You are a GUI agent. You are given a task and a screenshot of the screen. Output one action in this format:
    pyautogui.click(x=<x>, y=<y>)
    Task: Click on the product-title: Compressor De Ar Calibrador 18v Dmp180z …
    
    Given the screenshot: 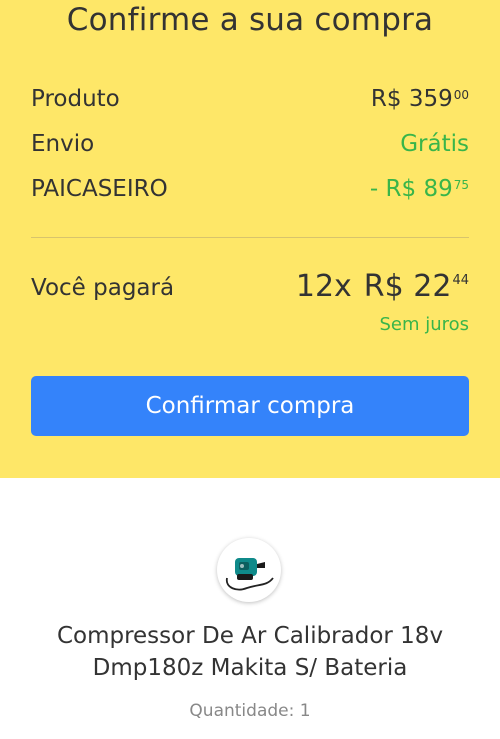 What is the action you would take?
    pyautogui.click(x=250, y=652)
    